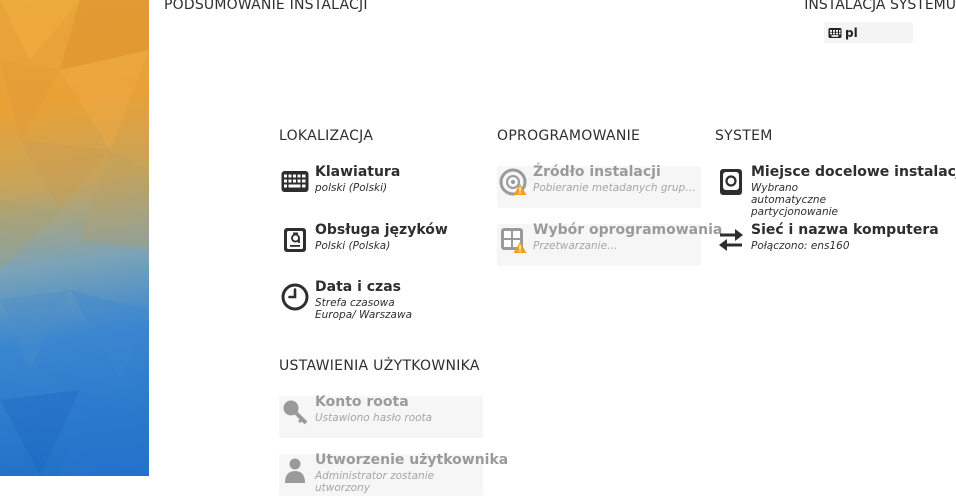 The height and width of the screenshot is (496, 956). I want to click on spoke-title: Data i czas, so click(358, 287).